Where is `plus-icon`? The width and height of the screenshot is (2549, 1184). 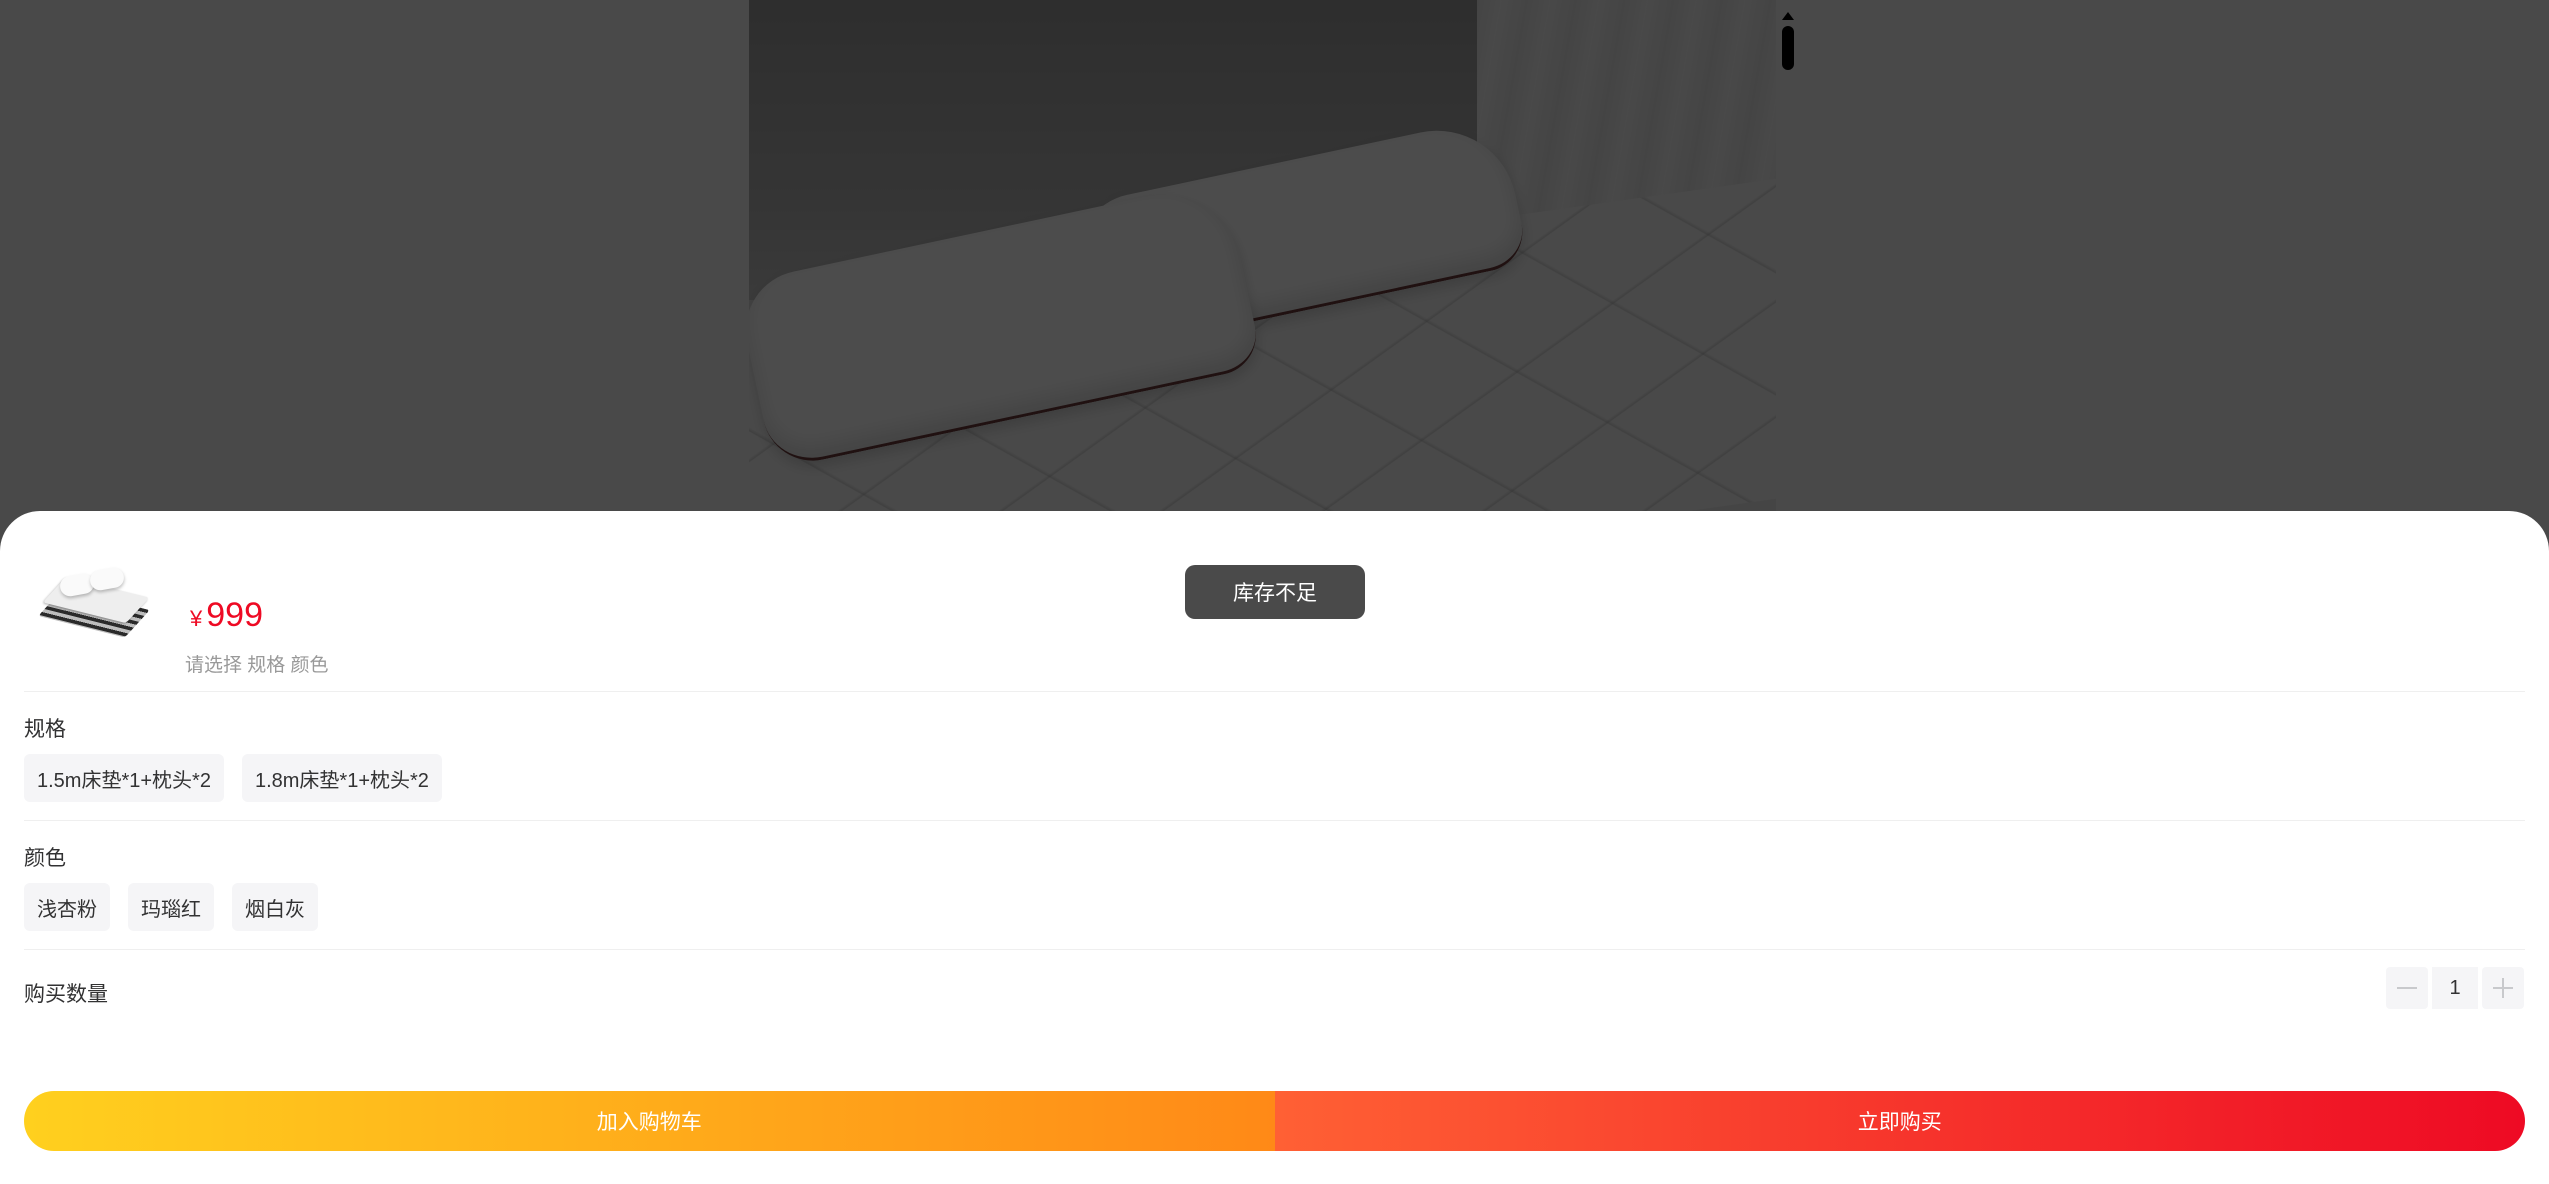 plus-icon is located at coordinates (2503, 988).